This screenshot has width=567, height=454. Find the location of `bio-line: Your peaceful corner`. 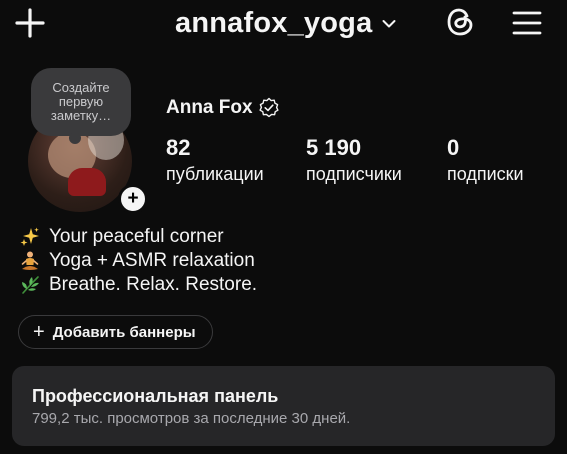

bio-line: Your peaceful corner is located at coordinates (138, 237).